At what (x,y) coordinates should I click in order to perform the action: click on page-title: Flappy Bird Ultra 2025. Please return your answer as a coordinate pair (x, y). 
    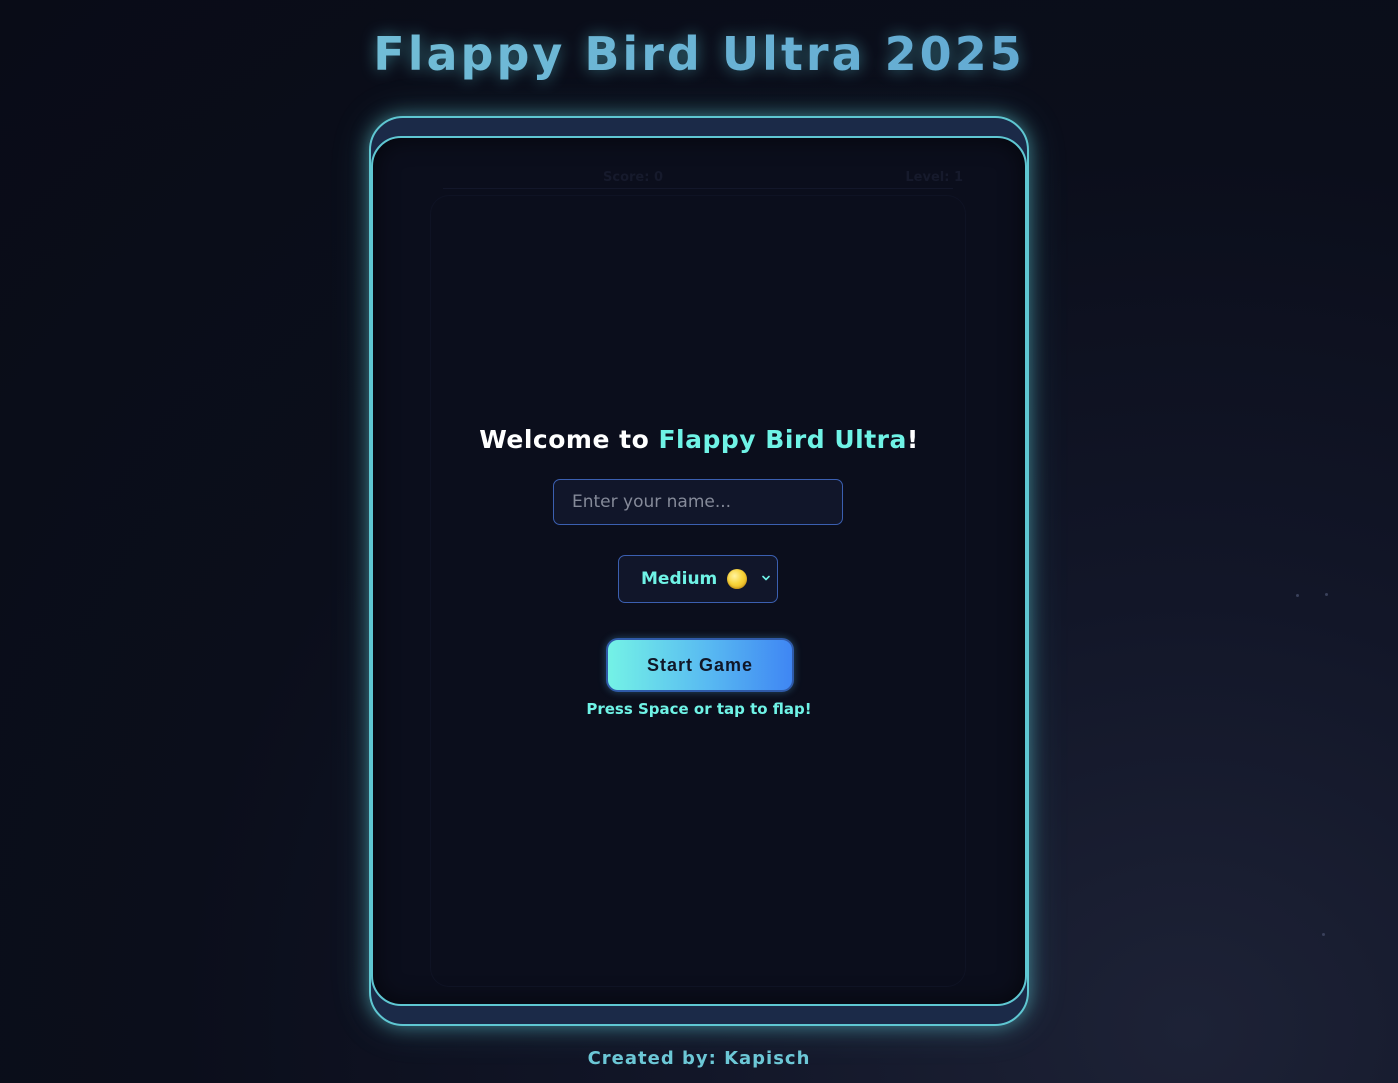
    Looking at the image, I should click on (699, 54).